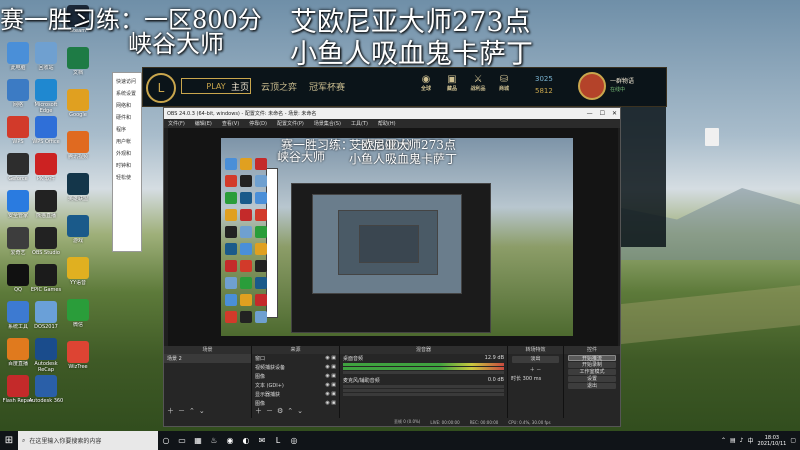 This screenshot has width=800, height=450. What do you see at coordinates (269, 386) in the screenshot?
I see `source-label: 文本 (GDI+)` at bounding box center [269, 386].